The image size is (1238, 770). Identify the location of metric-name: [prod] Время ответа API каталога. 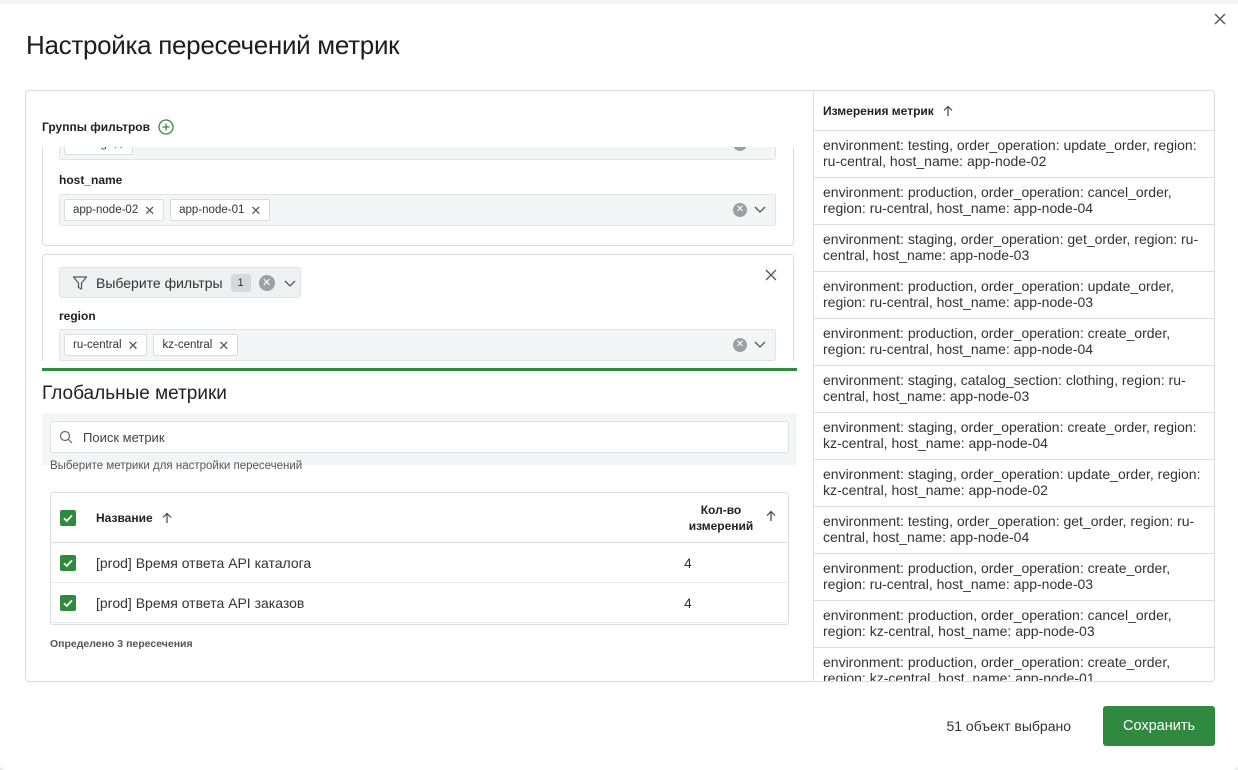
(204, 563).